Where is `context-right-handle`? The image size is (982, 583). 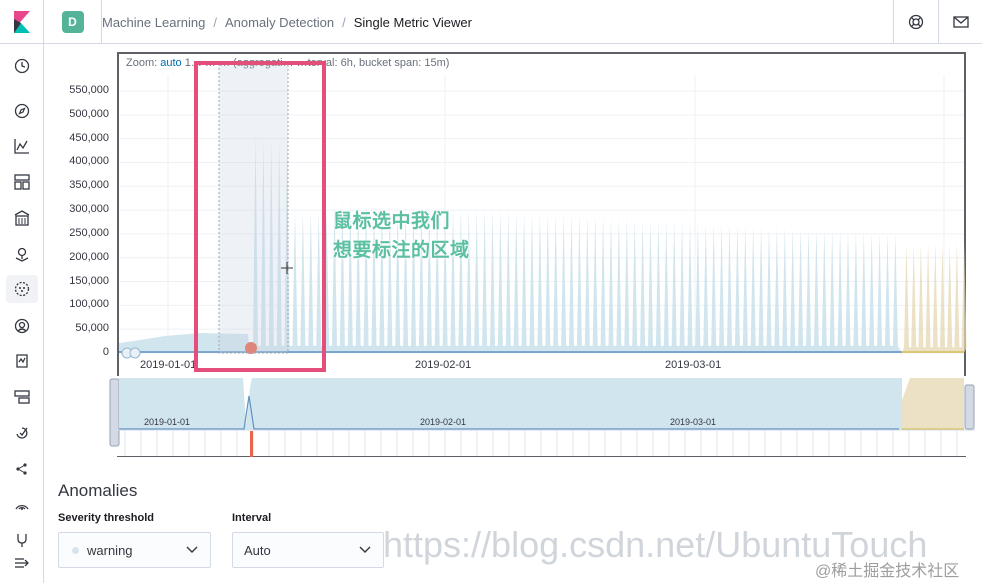
context-right-handle is located at coordinates (969, 407).